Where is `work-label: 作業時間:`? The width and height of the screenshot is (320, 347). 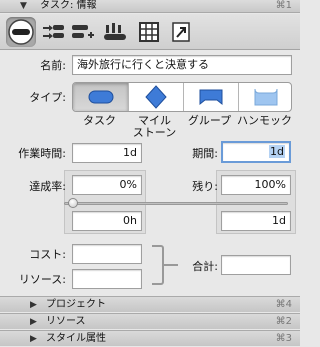 work-label: 作業時間: is located at coordinates (42, 153).